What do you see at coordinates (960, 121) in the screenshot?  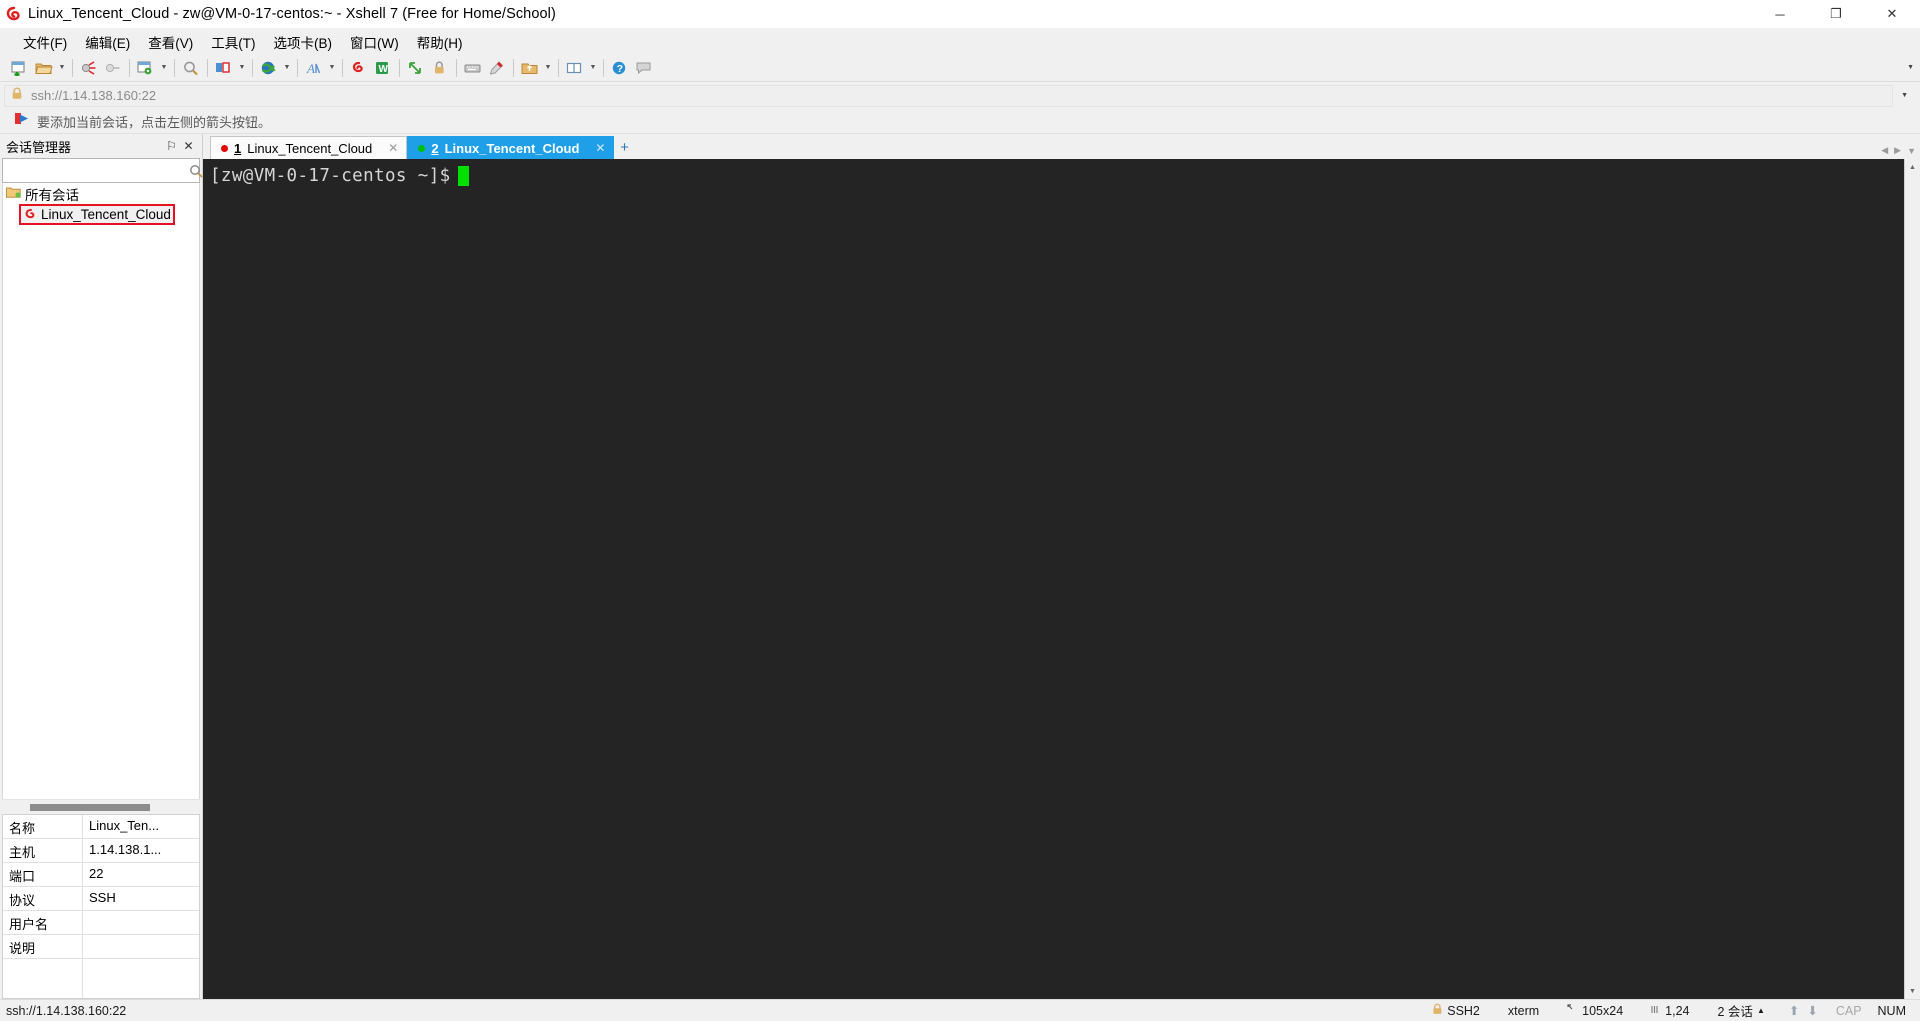 I see `notification-bar: 要添加当前会话，点击左侧的箭头按钮。` at bounding box center [960, 121].